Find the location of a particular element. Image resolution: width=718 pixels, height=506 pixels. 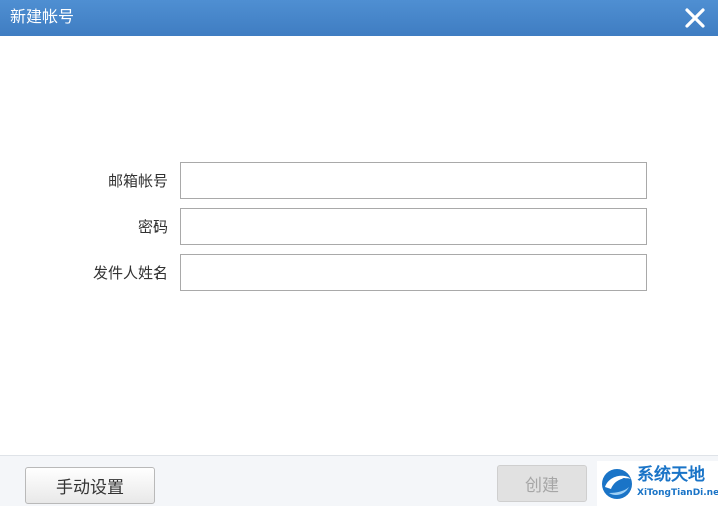

close-button is located at coordinates (695, 18).